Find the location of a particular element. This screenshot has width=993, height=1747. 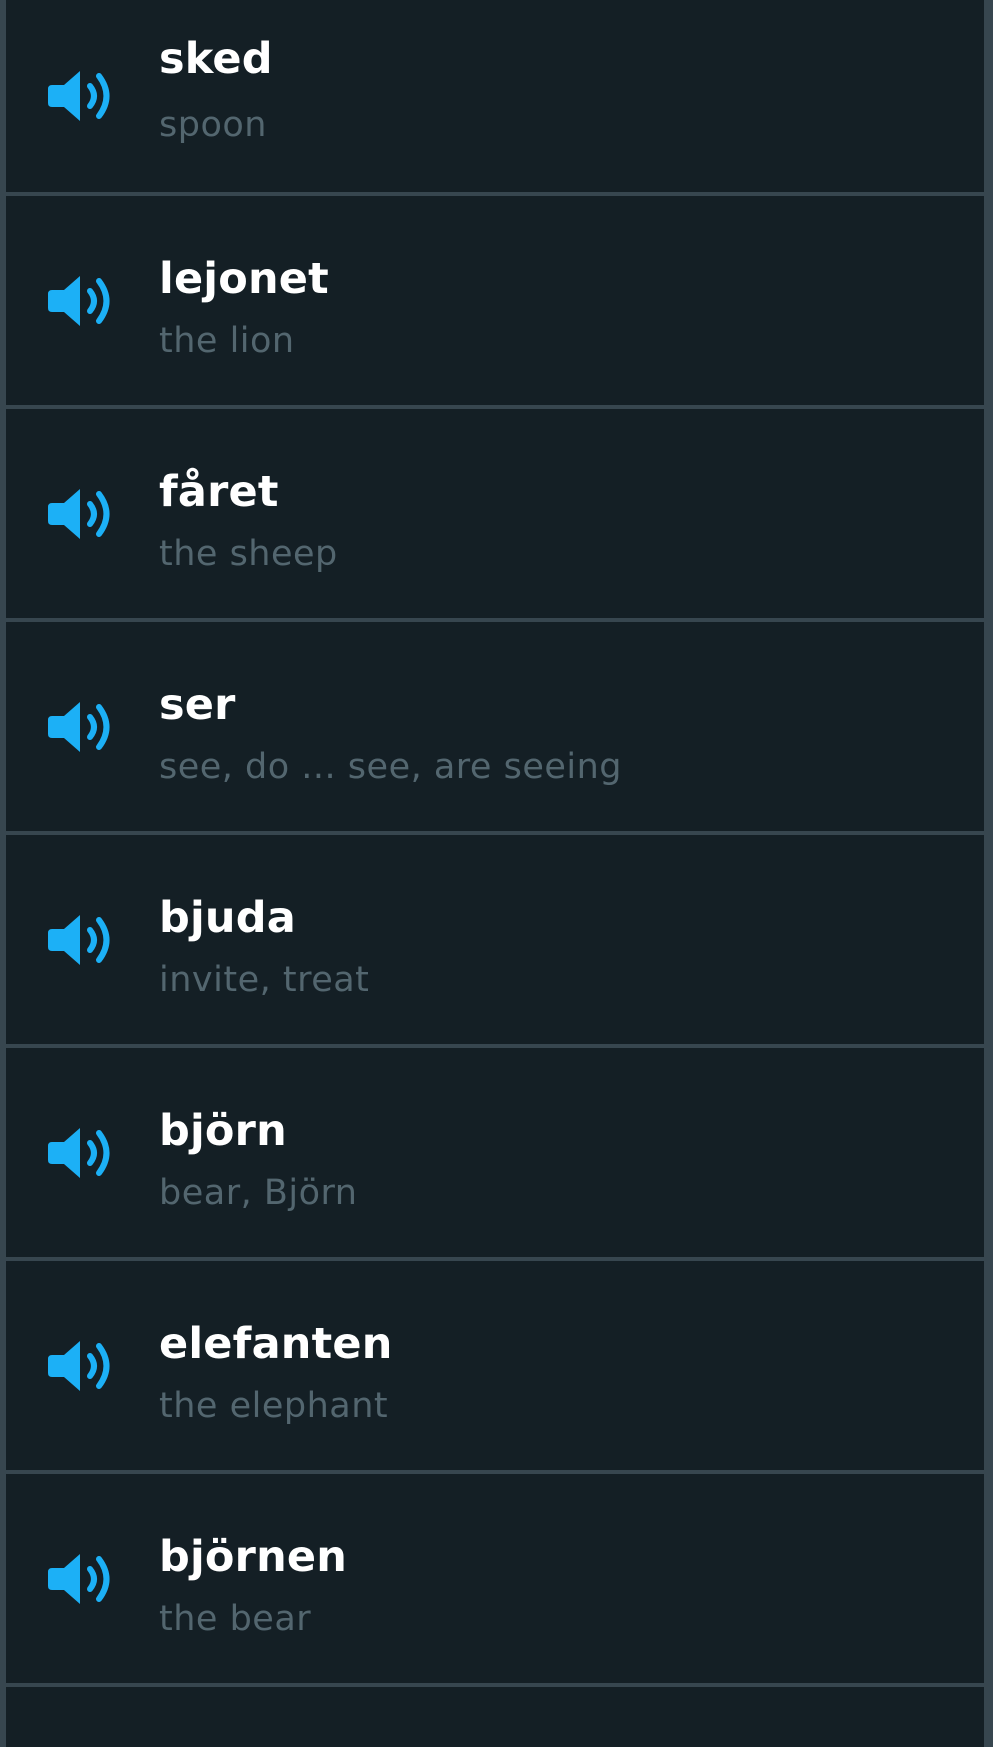

translation-text: see, do ... see, are seeing is located at coordinates (391, 767).